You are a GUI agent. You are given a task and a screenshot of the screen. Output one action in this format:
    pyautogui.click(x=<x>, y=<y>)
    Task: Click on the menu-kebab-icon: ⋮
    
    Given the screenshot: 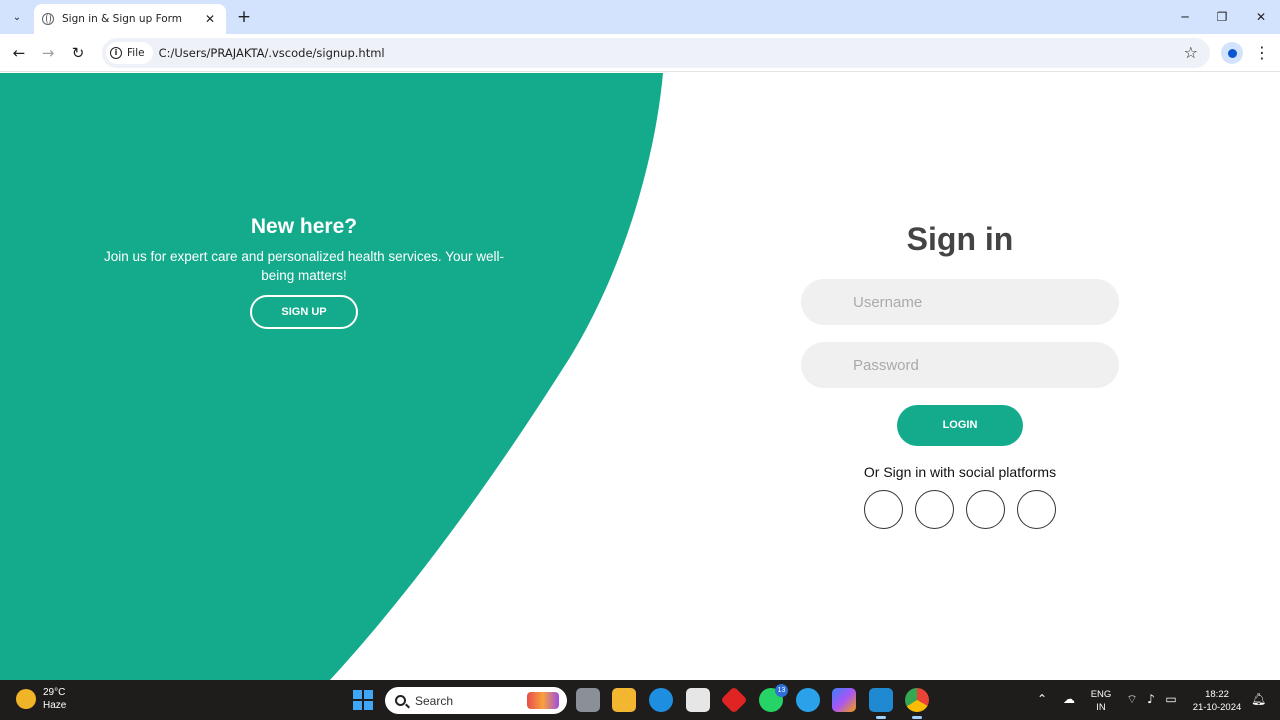 What is the action you would take?
    pyautogui.click(x=1262, y=53)
    